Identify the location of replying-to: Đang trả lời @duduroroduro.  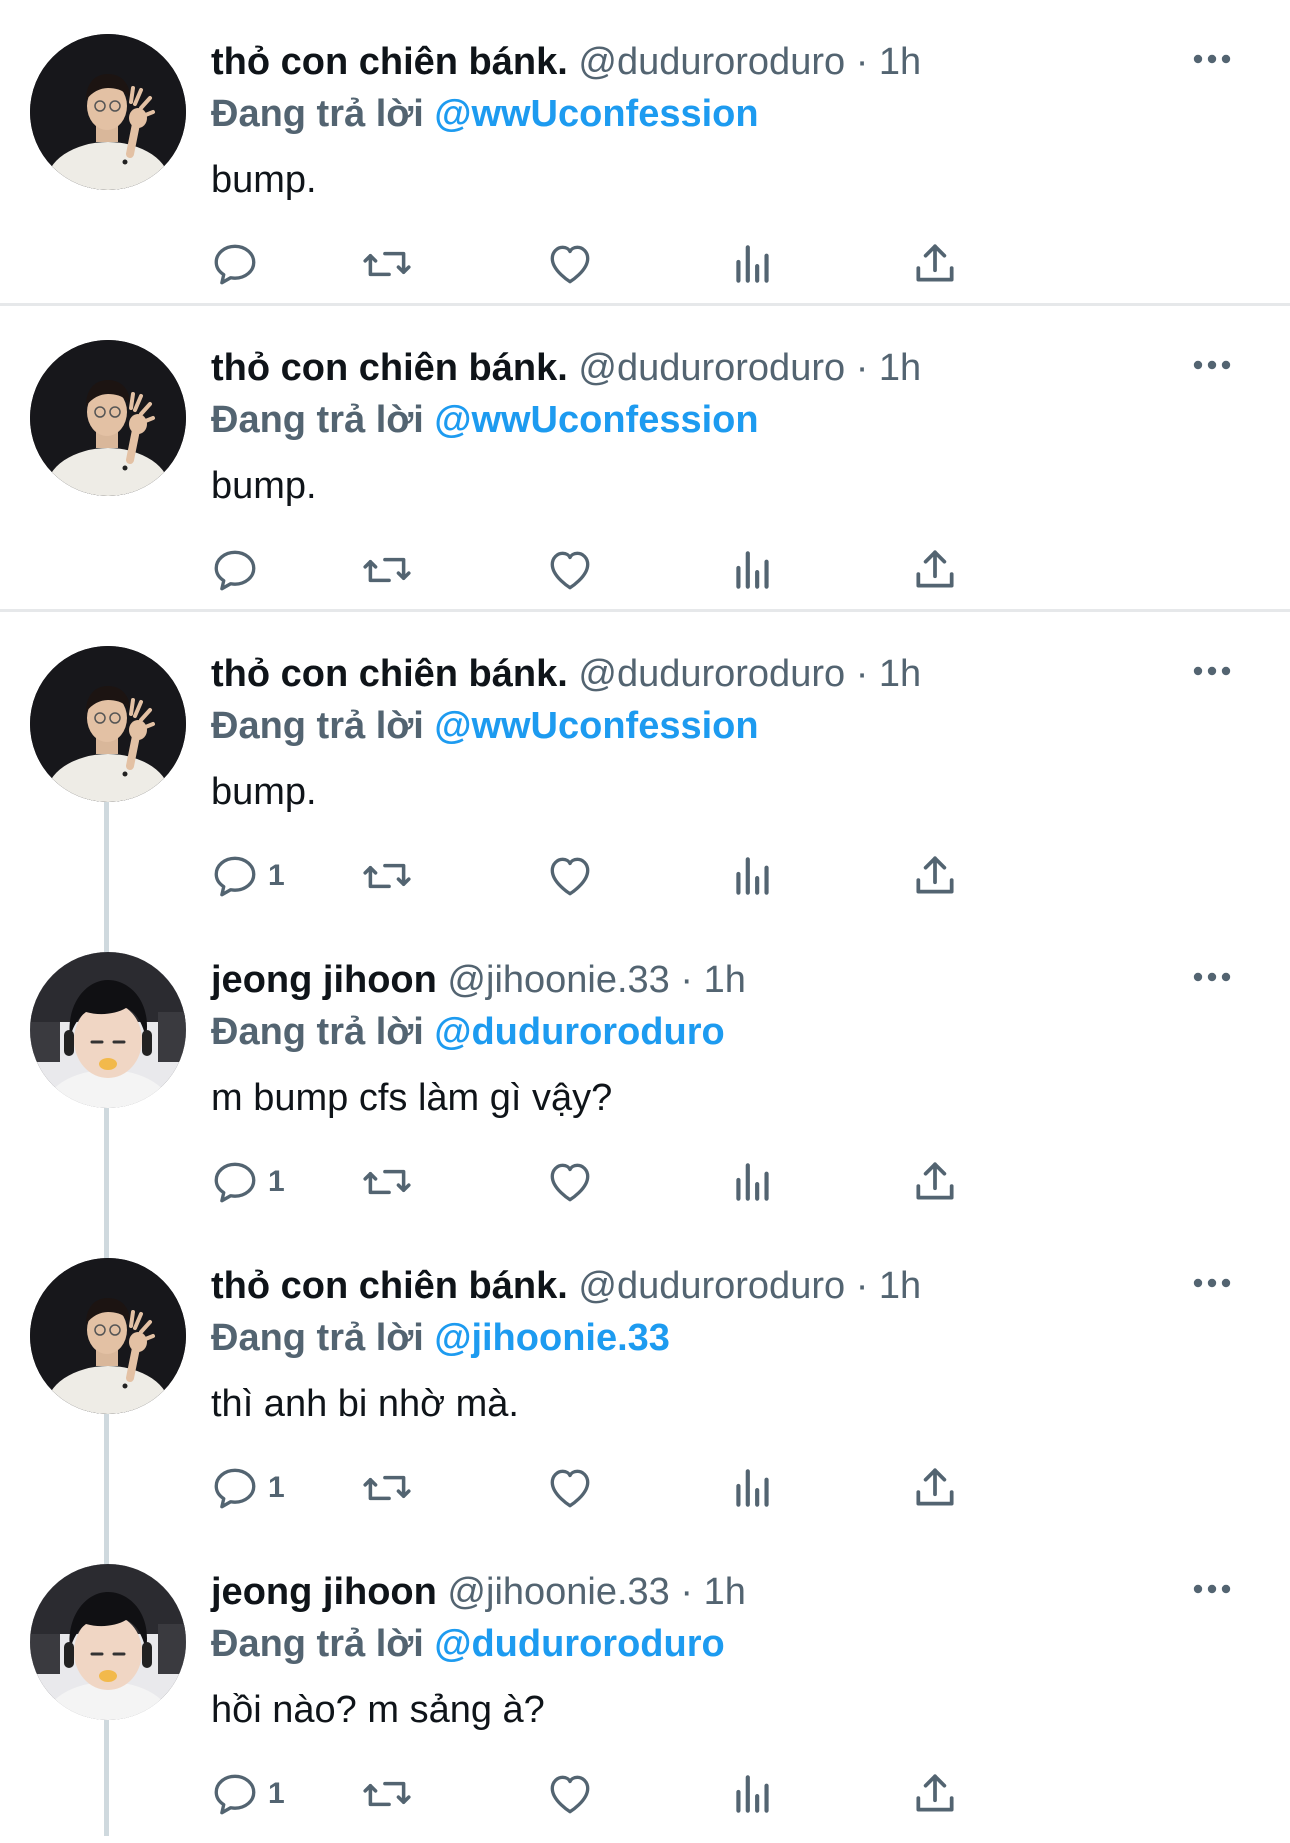
(468, 1032).